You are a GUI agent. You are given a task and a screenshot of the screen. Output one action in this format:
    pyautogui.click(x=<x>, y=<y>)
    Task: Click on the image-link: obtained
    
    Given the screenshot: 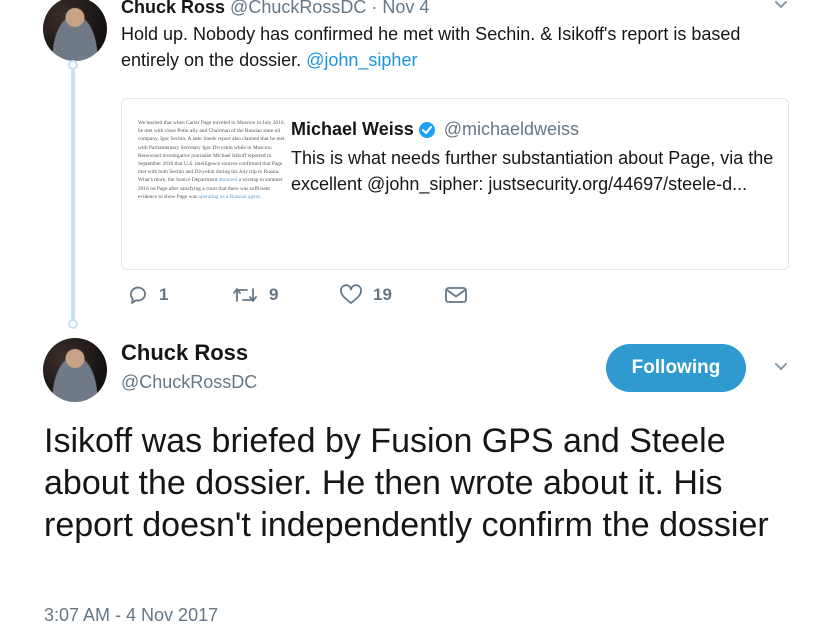 What is the action you would take?
    pyautogui.click(x=228, y=180)
    